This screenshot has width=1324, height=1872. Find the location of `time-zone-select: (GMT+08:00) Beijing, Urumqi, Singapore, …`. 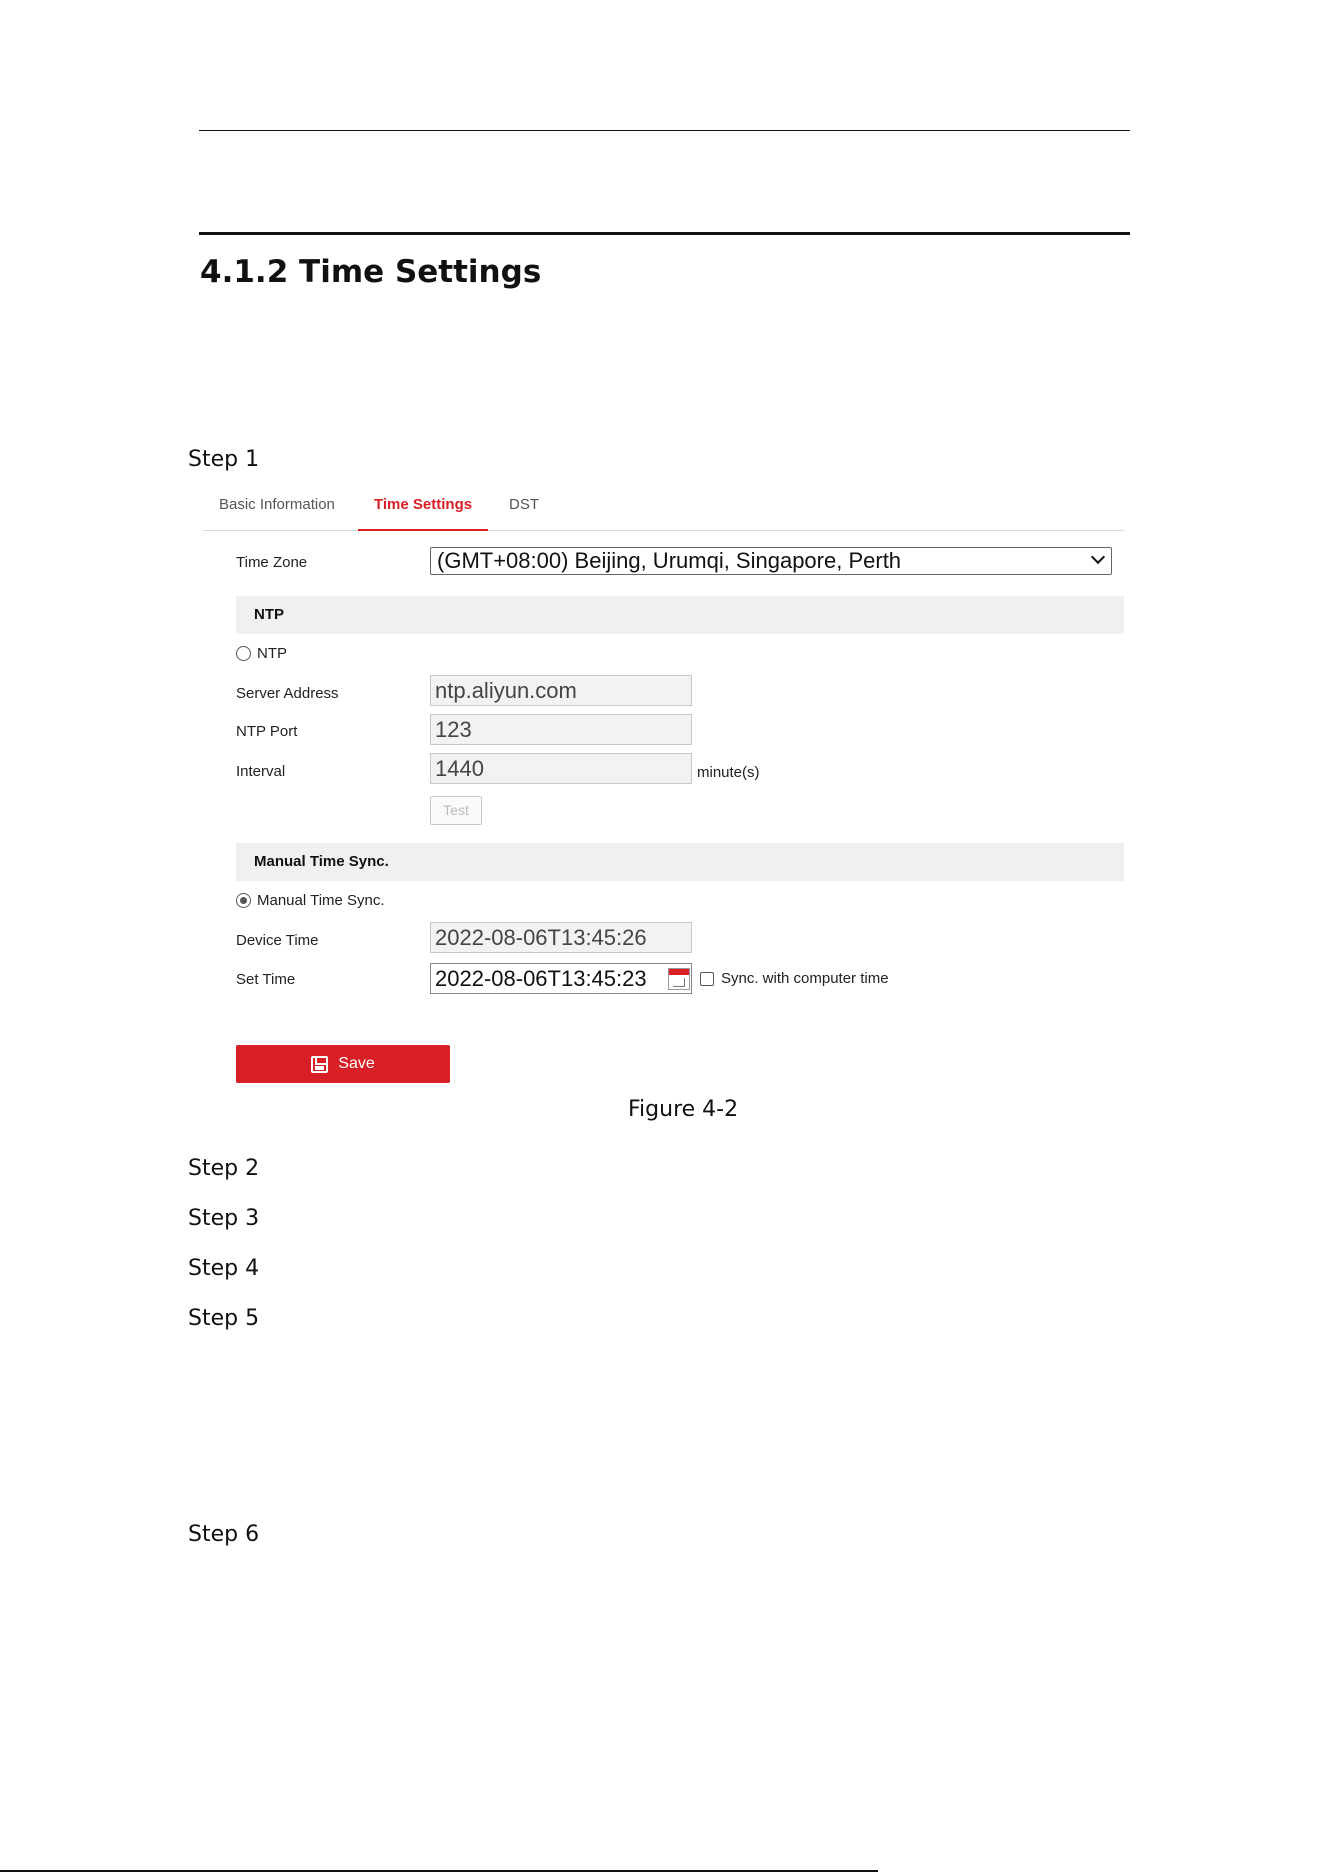

time-zone-select: (GMT+08:00) Beijing, Urumqi, Singapore, … is located at coordinates (771, 561).